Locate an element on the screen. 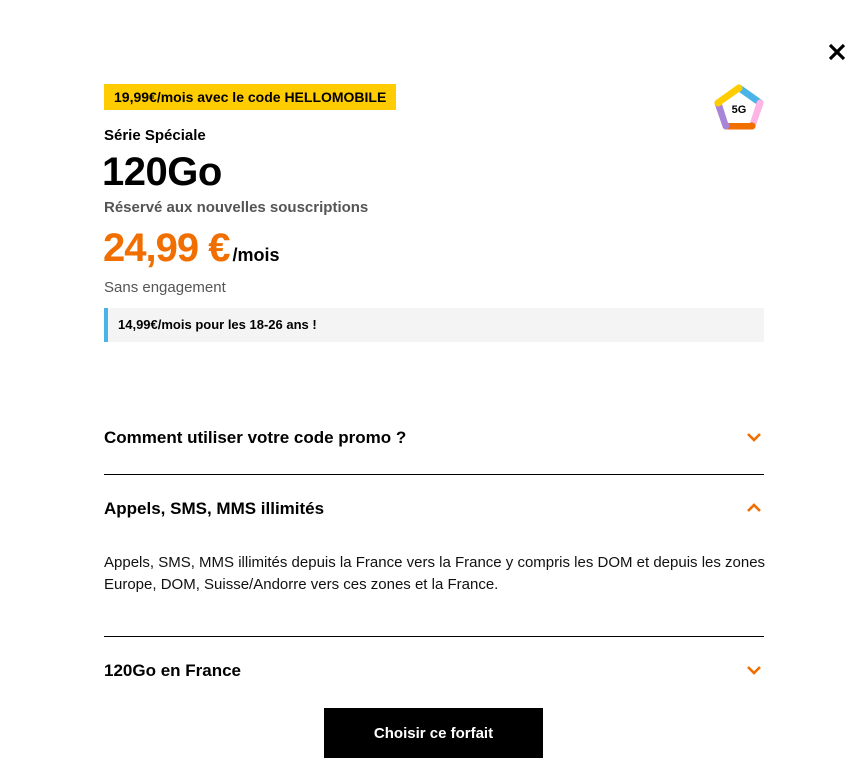  plan-subtitle: Réservé aux nouvelles souscriptions is located at coordinates (236, 207).